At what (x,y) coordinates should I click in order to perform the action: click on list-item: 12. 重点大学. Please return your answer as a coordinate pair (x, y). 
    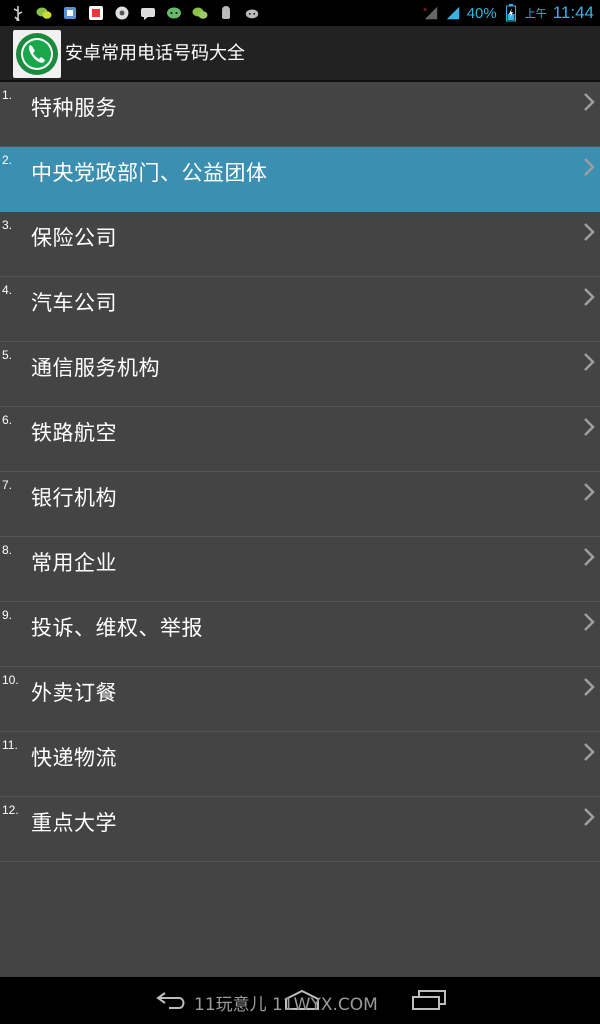
    Looking at the image, I should click on (300, 829).